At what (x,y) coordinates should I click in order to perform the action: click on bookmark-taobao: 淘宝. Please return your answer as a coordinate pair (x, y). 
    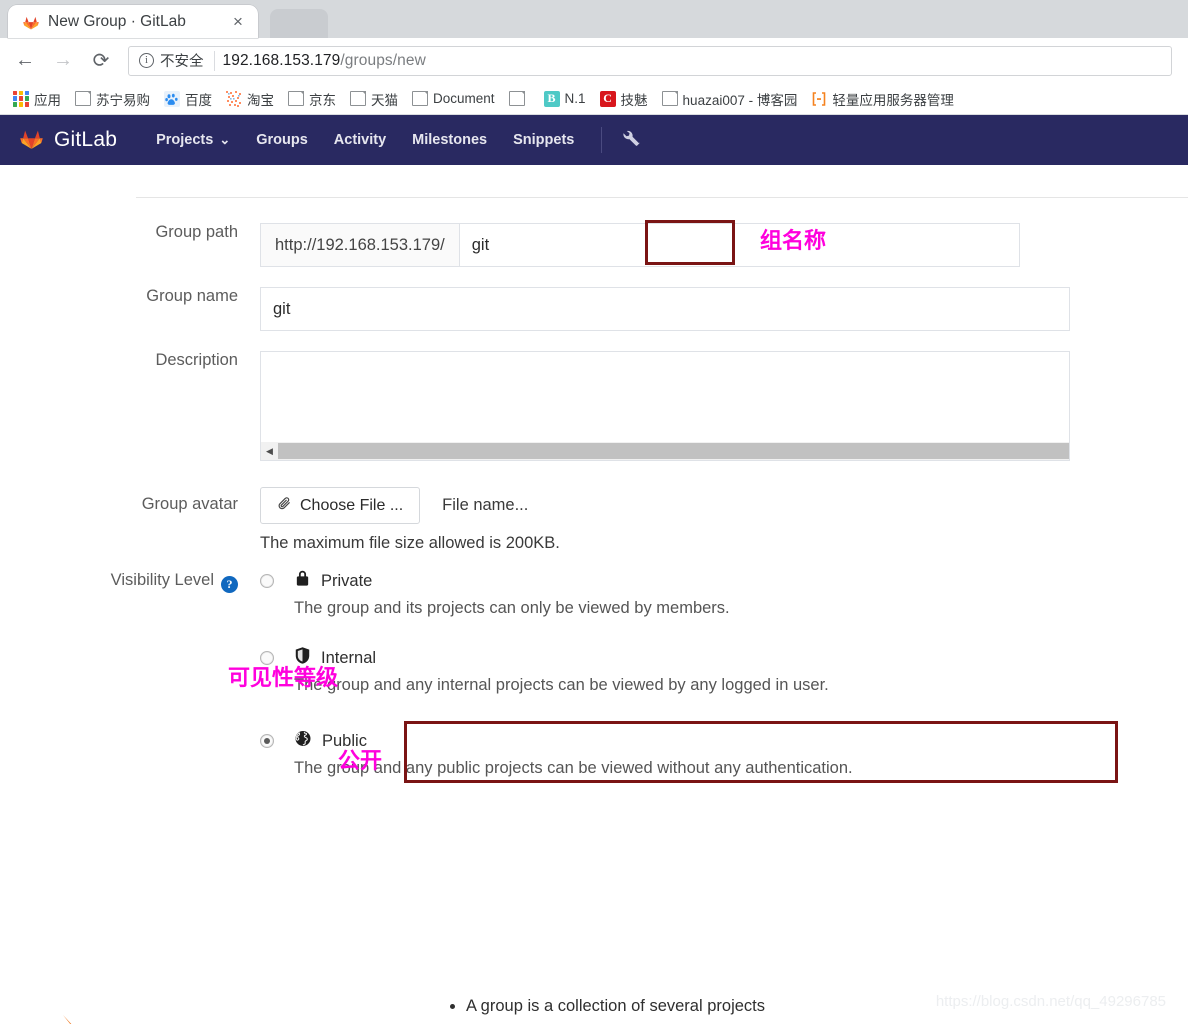
    Looking at the image, I should click on (250, 99).